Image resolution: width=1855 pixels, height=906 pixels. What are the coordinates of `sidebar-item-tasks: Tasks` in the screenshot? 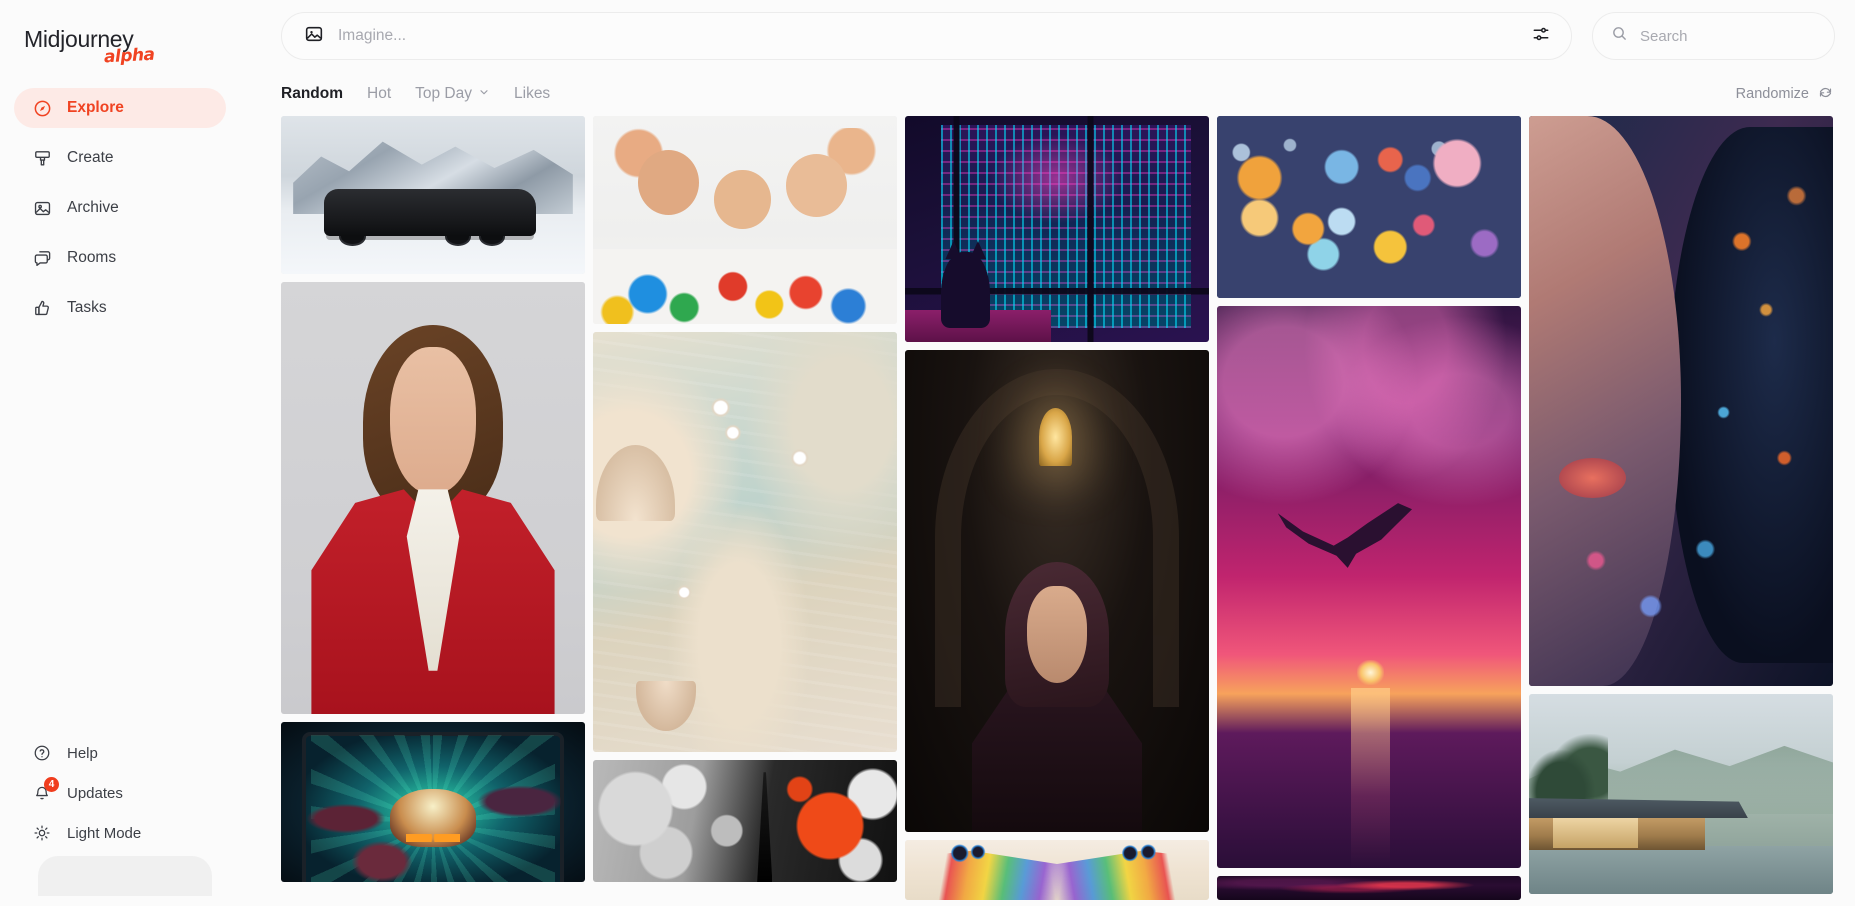 It's located at (120, 308).